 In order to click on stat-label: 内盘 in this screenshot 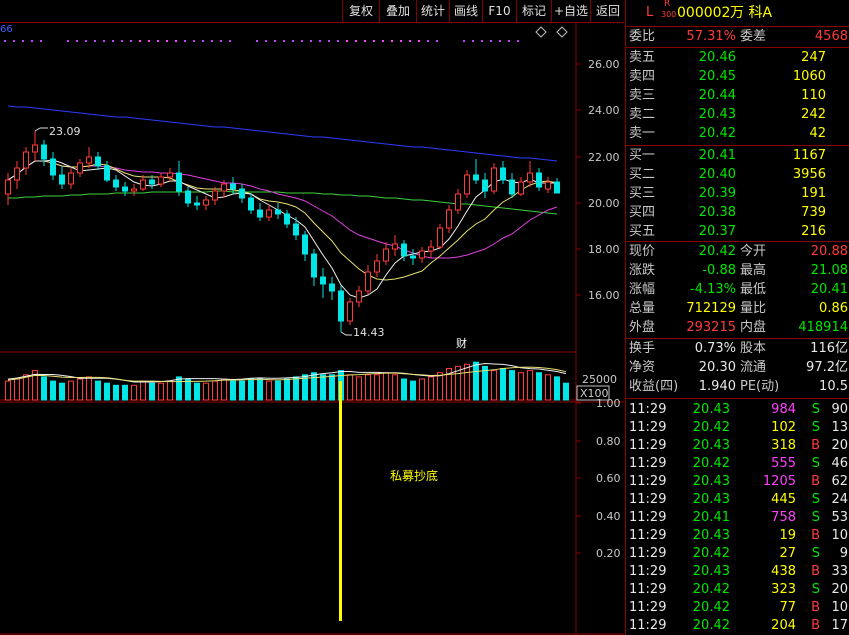, I will do `click(753, 327)`.